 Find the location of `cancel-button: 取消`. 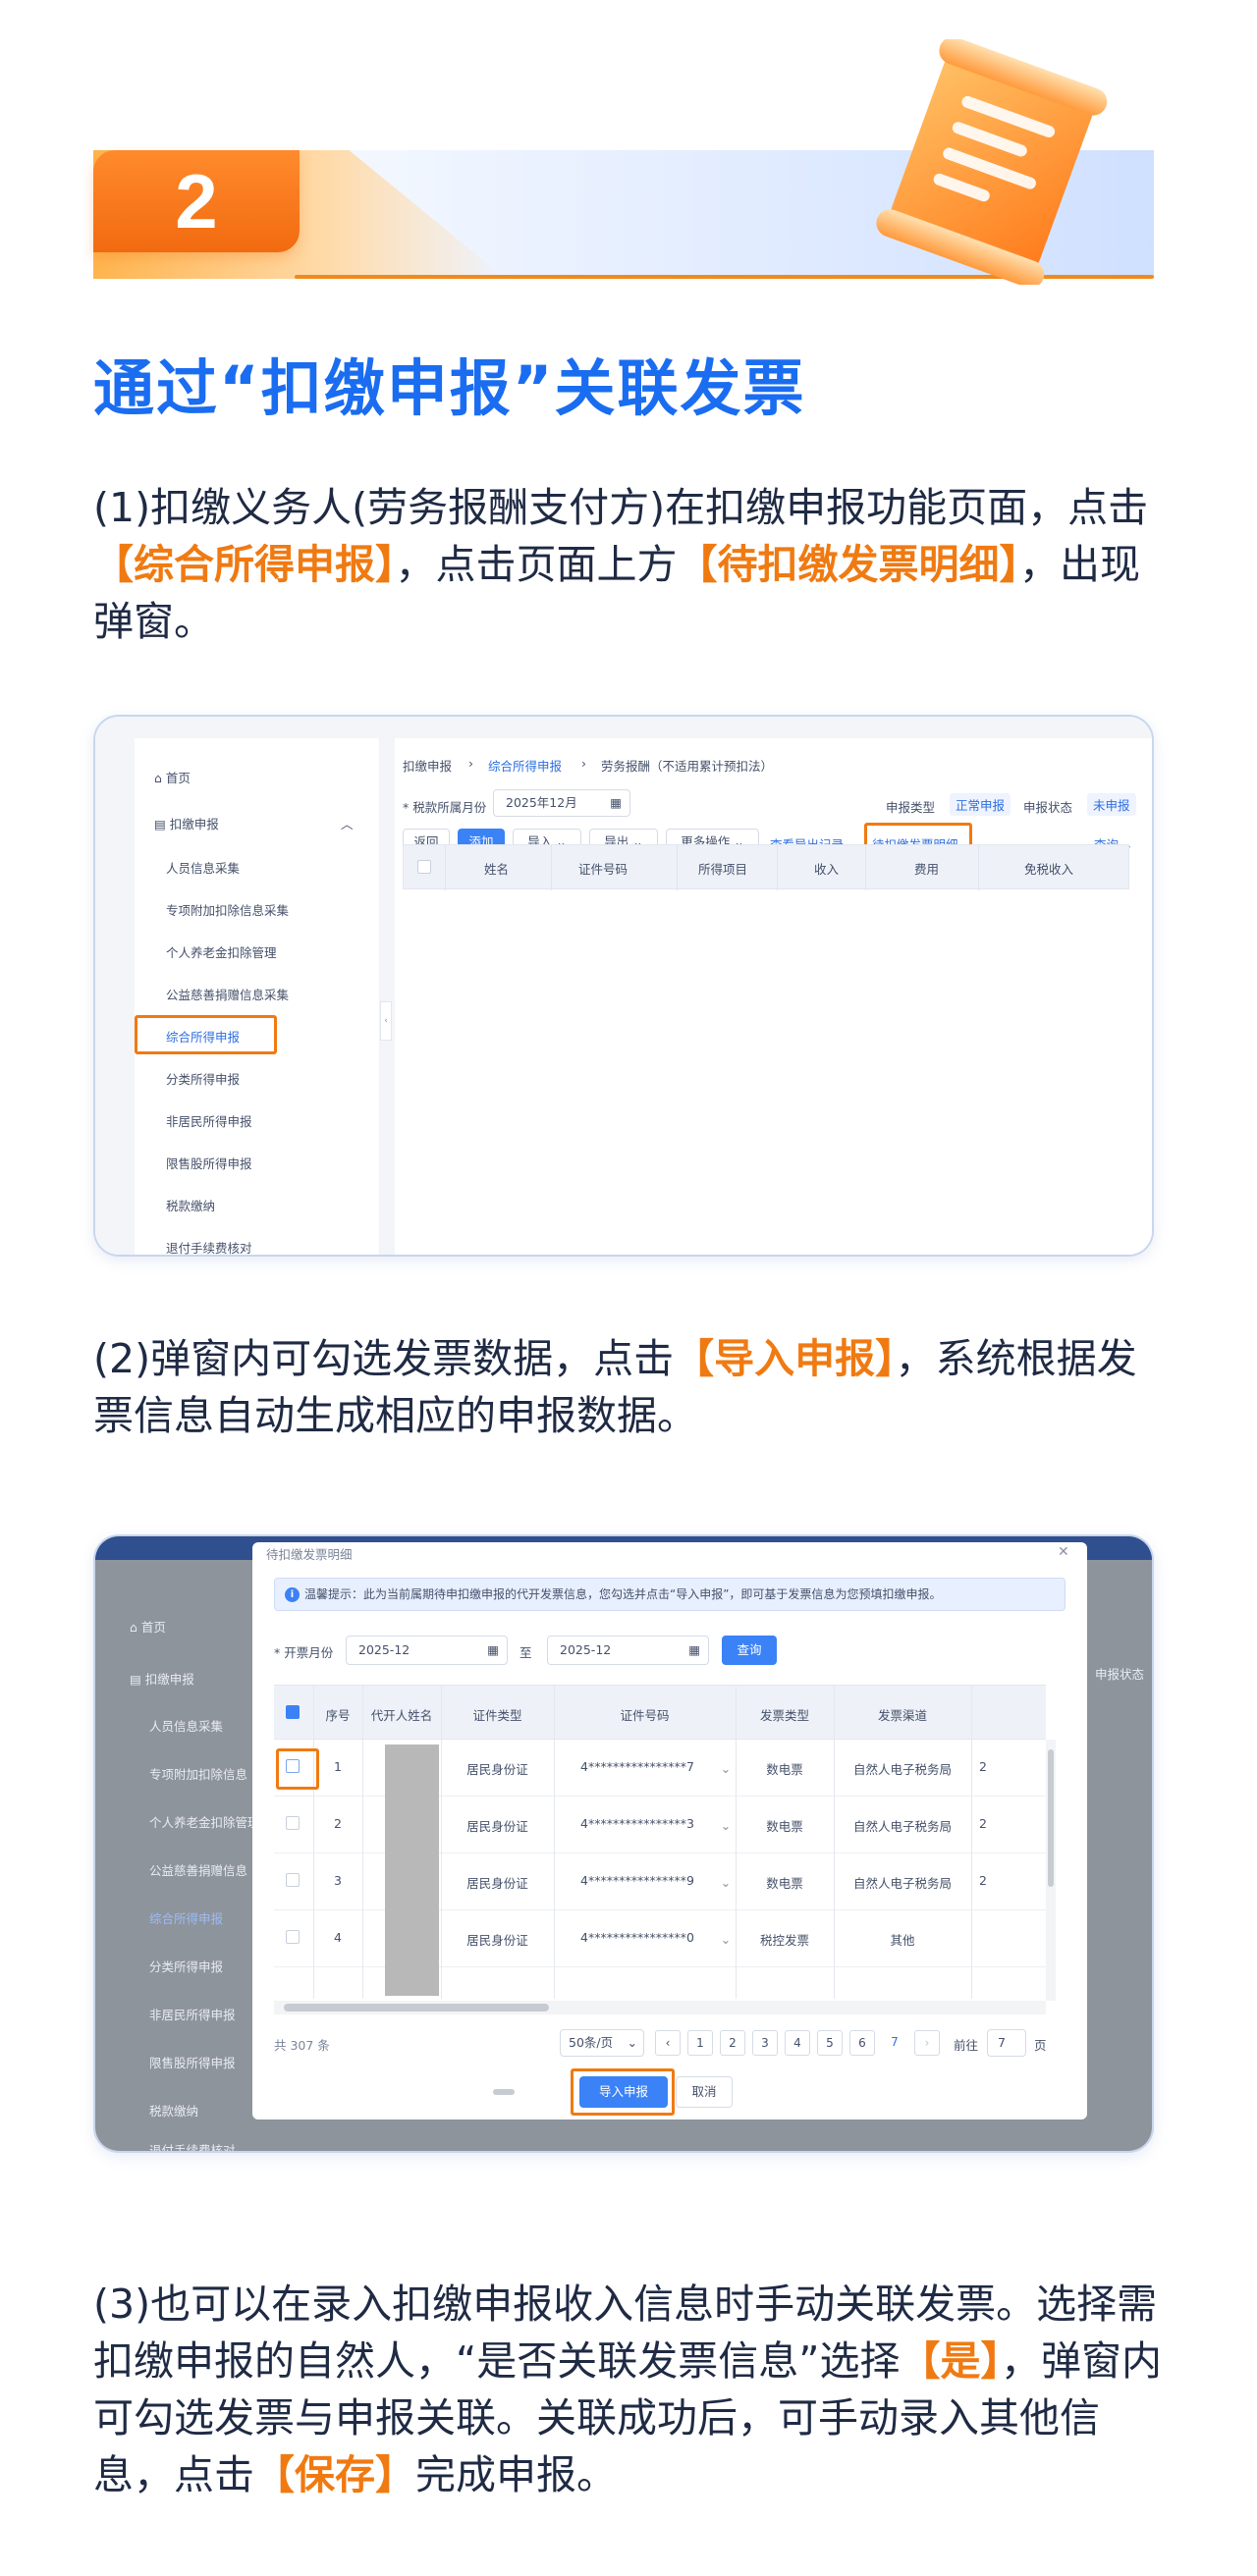

cancel-button: 取消 is located at coordinates (704, 2092).